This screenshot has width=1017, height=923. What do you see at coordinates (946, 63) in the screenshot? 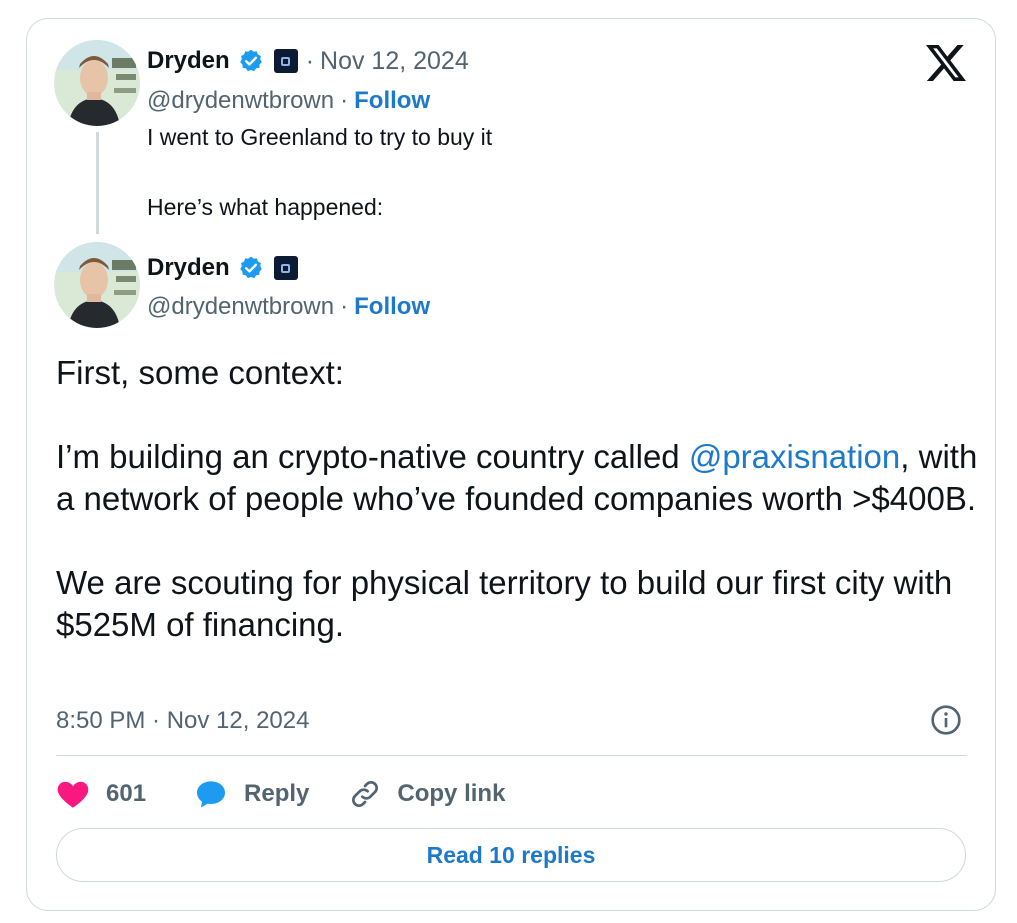
I see `x-logo-icon` at bounding box center [946, 63].